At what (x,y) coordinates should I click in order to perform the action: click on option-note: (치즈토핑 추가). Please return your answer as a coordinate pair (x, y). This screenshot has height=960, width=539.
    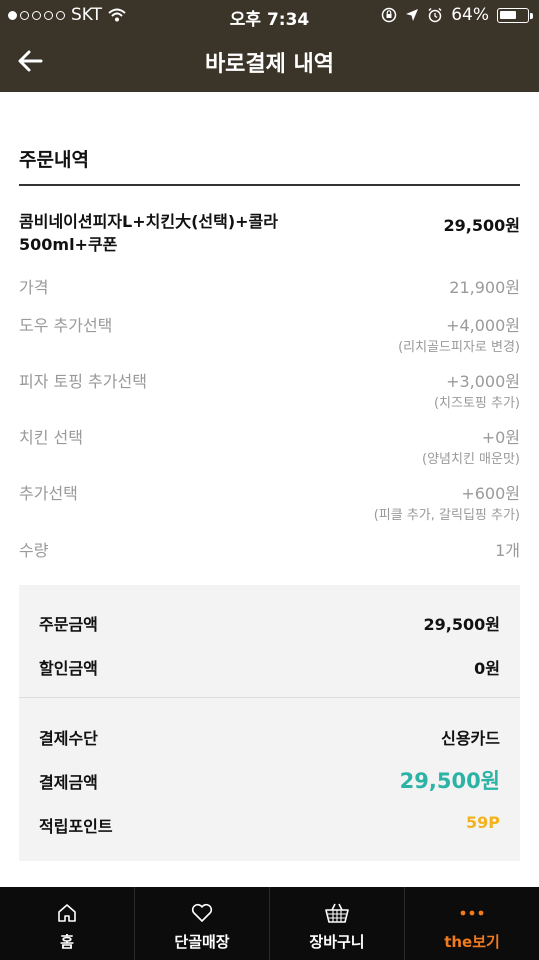
    Looking at the image, I should click on (476, 403).